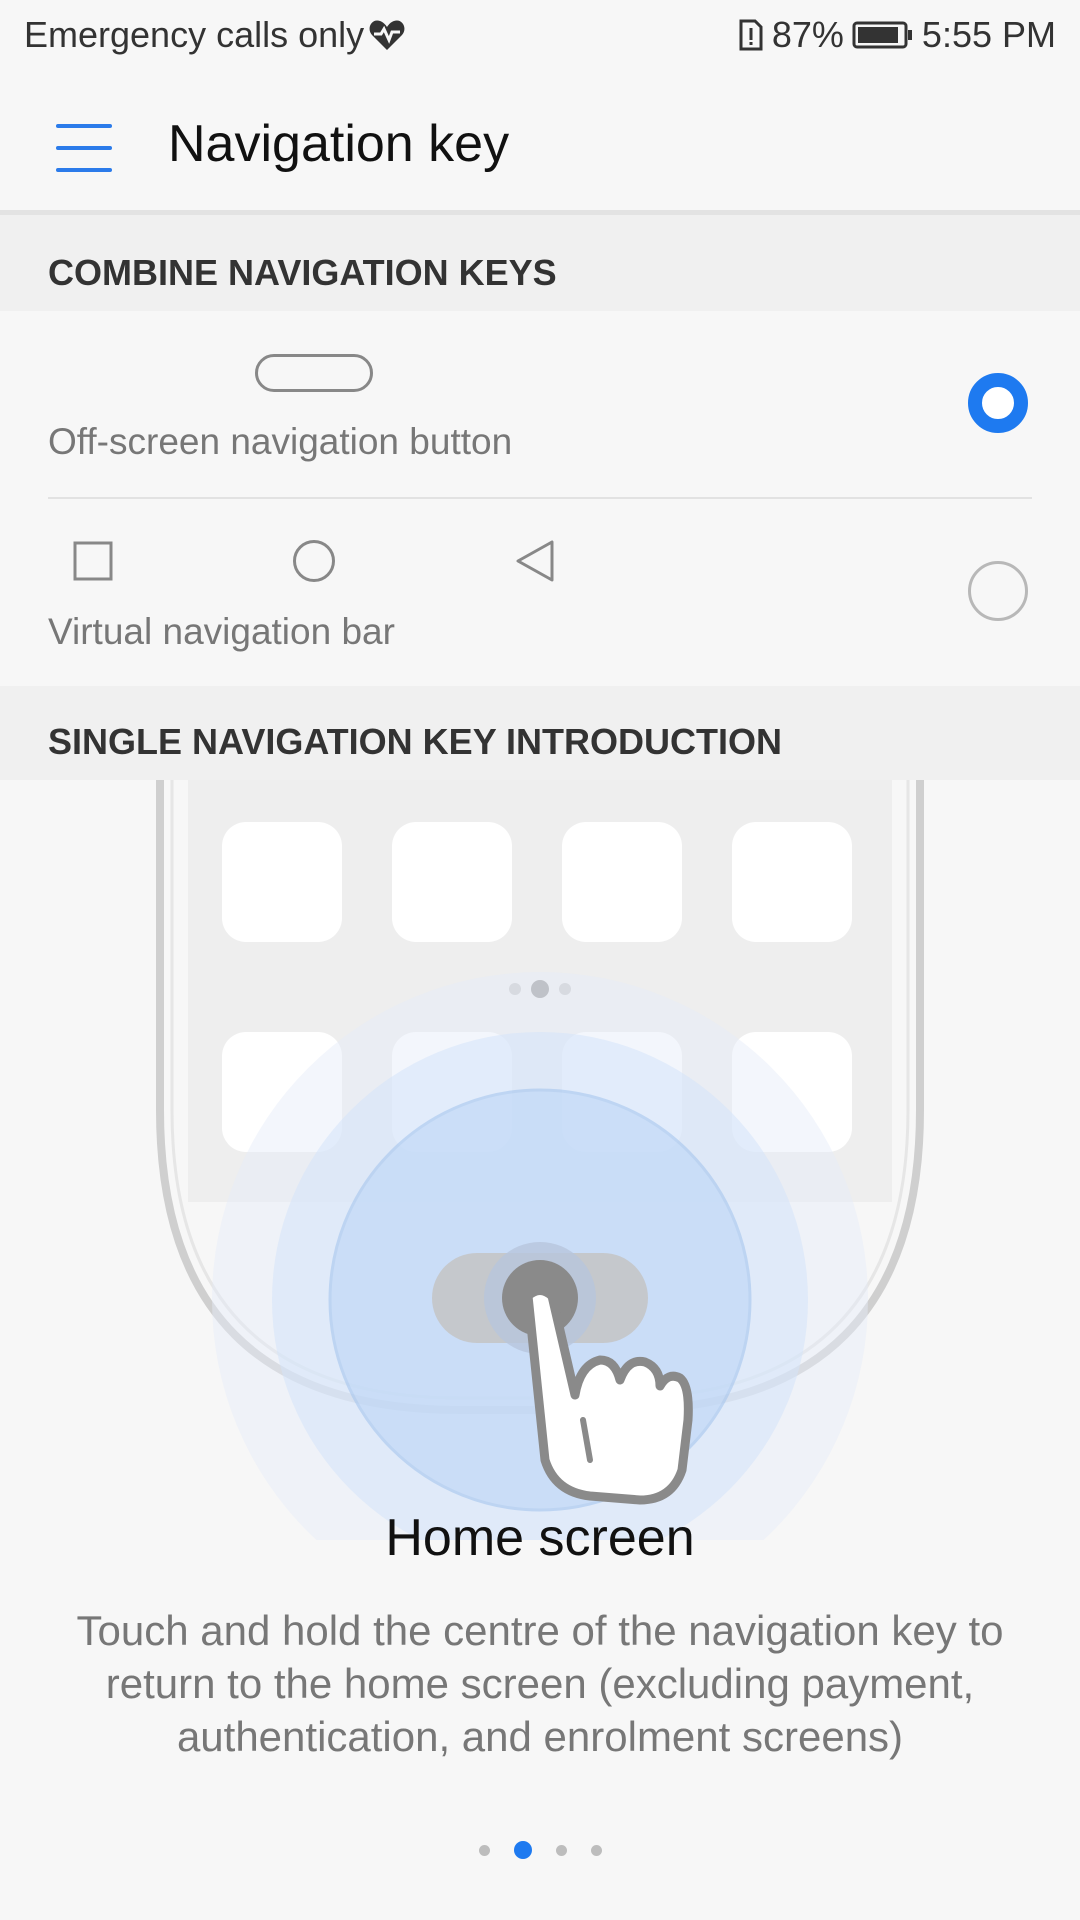 The width and height of the screenshot is (1080, 1920). I want to click on recent-apps-icon, so click(93, 561).